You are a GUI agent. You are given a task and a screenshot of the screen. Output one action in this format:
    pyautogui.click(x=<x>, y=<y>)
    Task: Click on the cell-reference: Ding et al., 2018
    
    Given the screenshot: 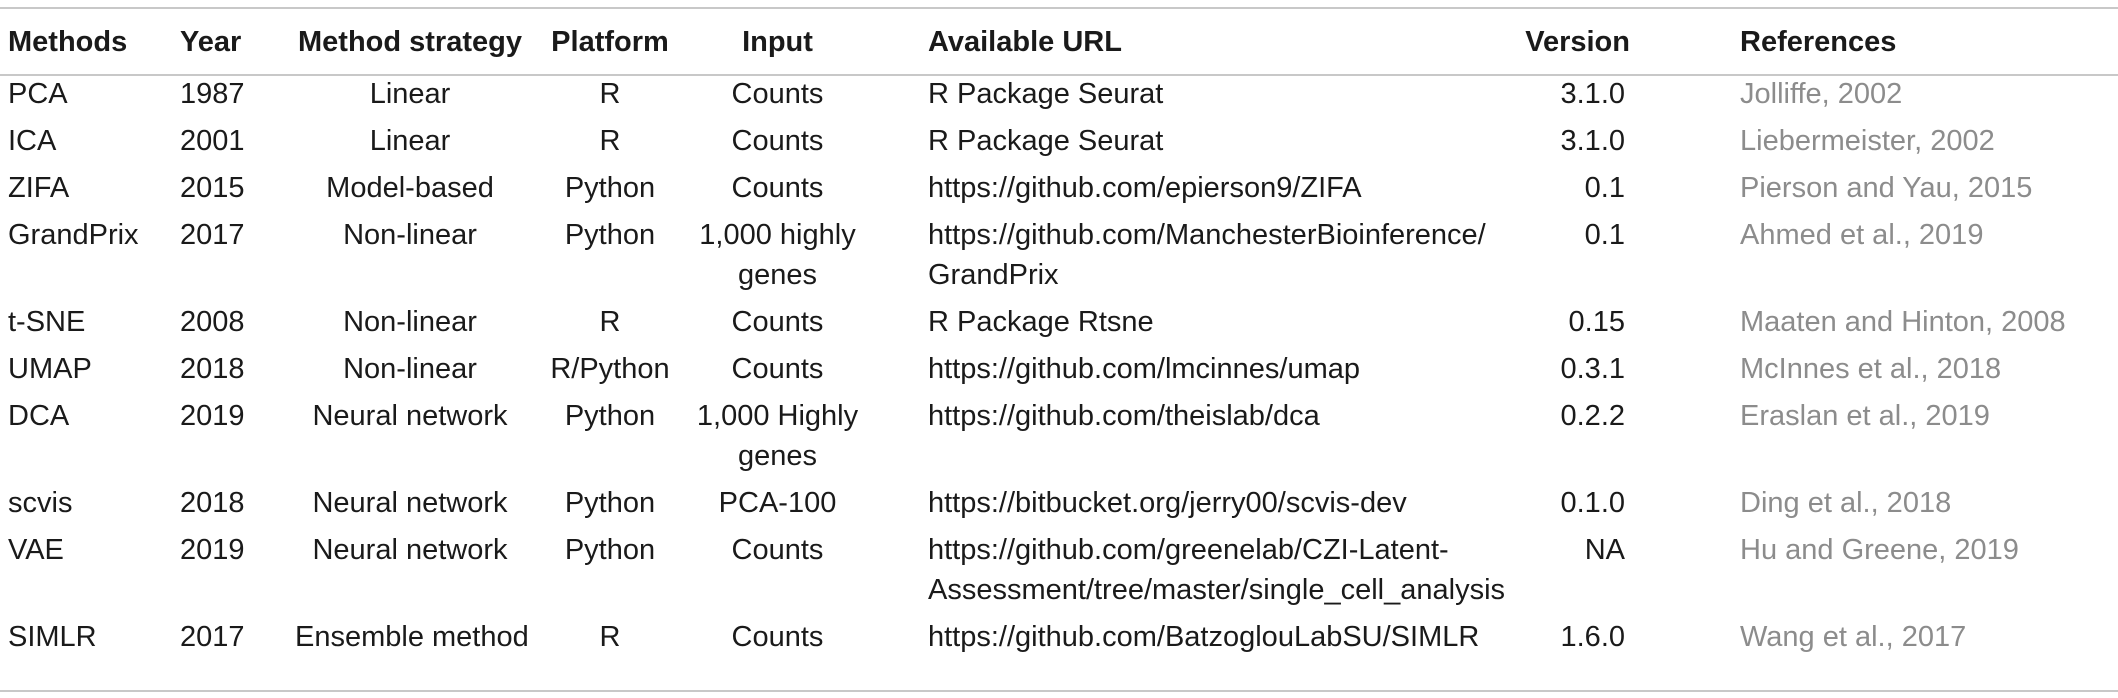 What is the action you would take?
    pyautogui.click(x=1846, y=503)
    